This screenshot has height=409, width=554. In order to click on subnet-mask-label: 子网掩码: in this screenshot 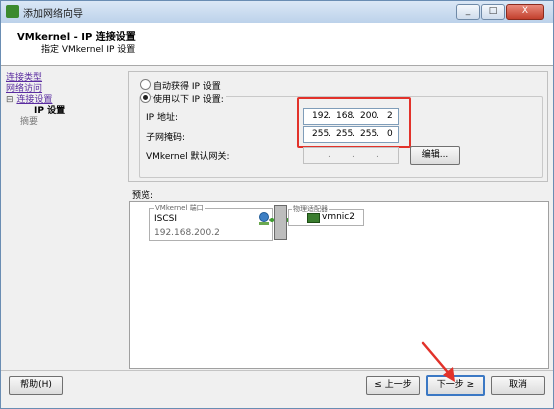, I will do `click(166, 138)`.